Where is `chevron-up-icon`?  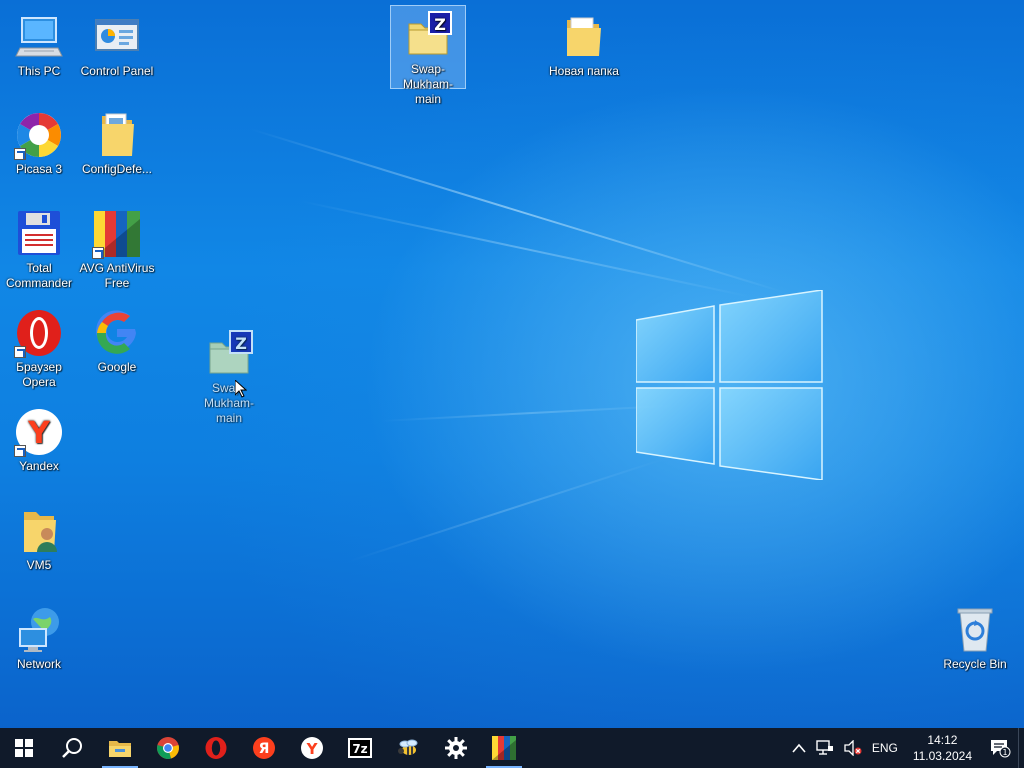
chevron-up-icon is located at coordinates (799, 748).